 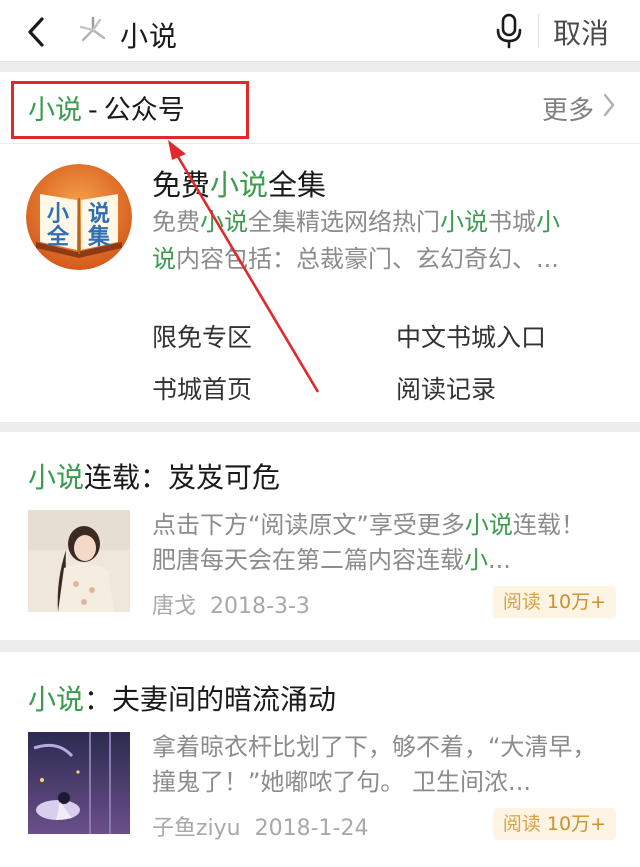 I want to click on search-query: 小说, so click(x=149, y=36).